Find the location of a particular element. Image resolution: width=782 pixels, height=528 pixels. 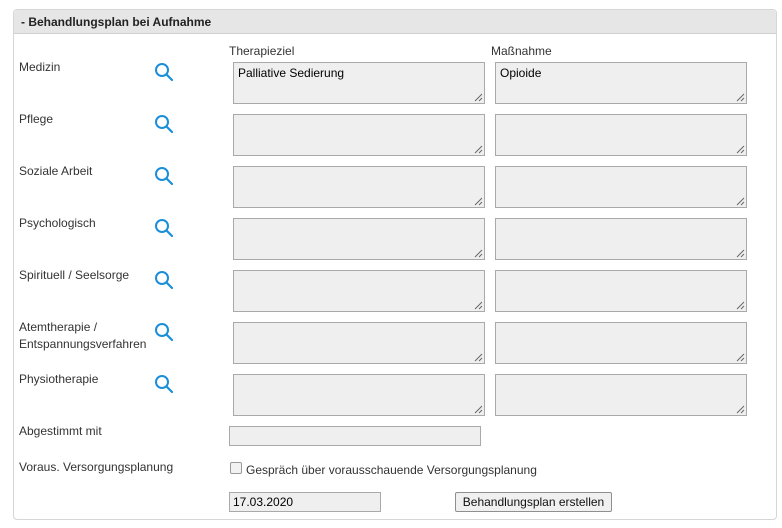

panel-title: - Behandlungsplan bei Aufnahme is located at coordinates (116, 22).